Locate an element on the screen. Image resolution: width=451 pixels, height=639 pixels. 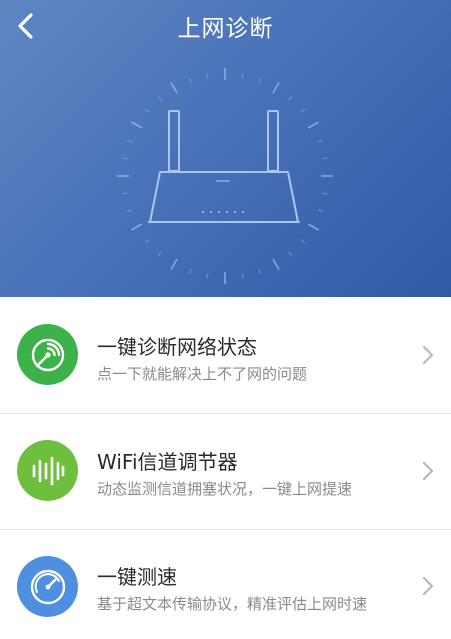
item-title: 一键测速 is located at coordinates (137, 577).